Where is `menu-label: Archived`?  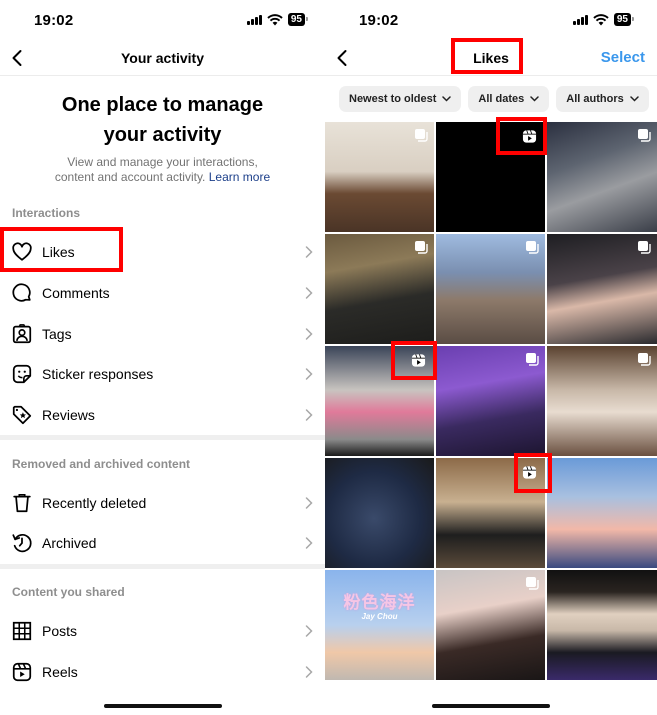
menu-label: Archived is located at coordinates (69, 543).